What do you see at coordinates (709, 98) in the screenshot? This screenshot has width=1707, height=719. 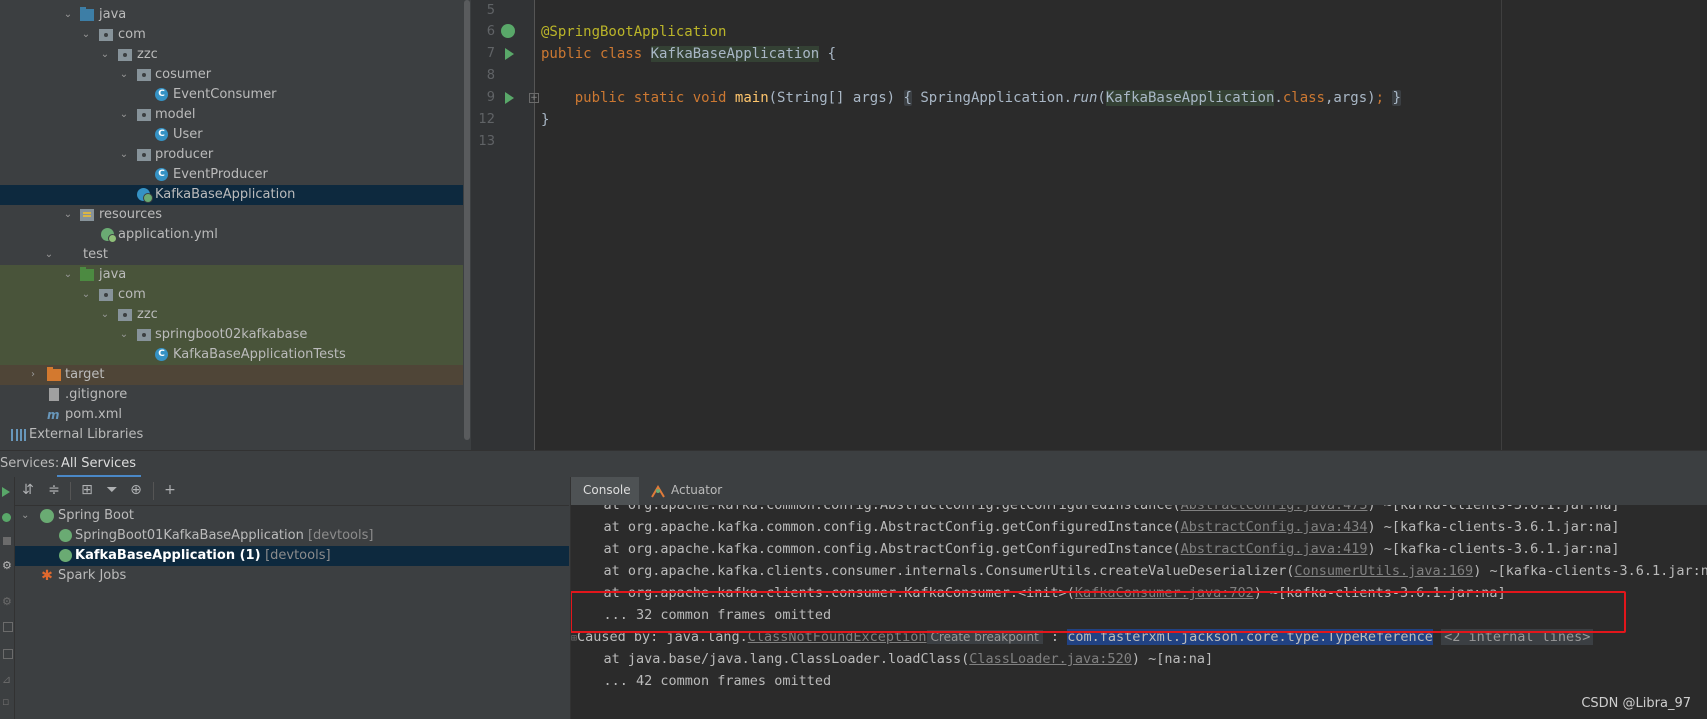 I see `keyword: void` at bounding box center [709, 98].